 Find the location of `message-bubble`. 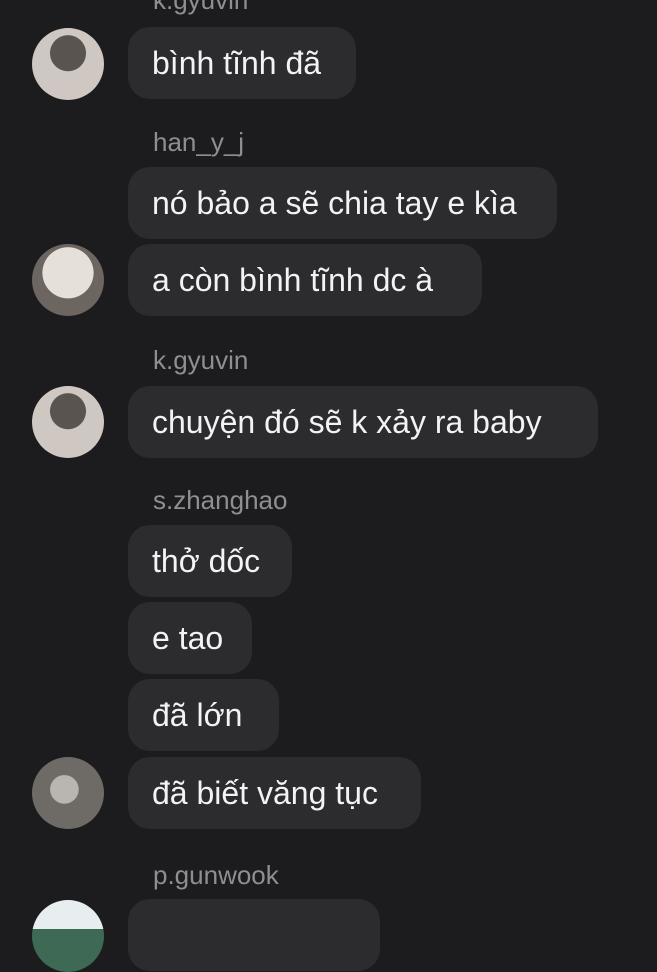

message-bubble is located at coordinates (254, 935).